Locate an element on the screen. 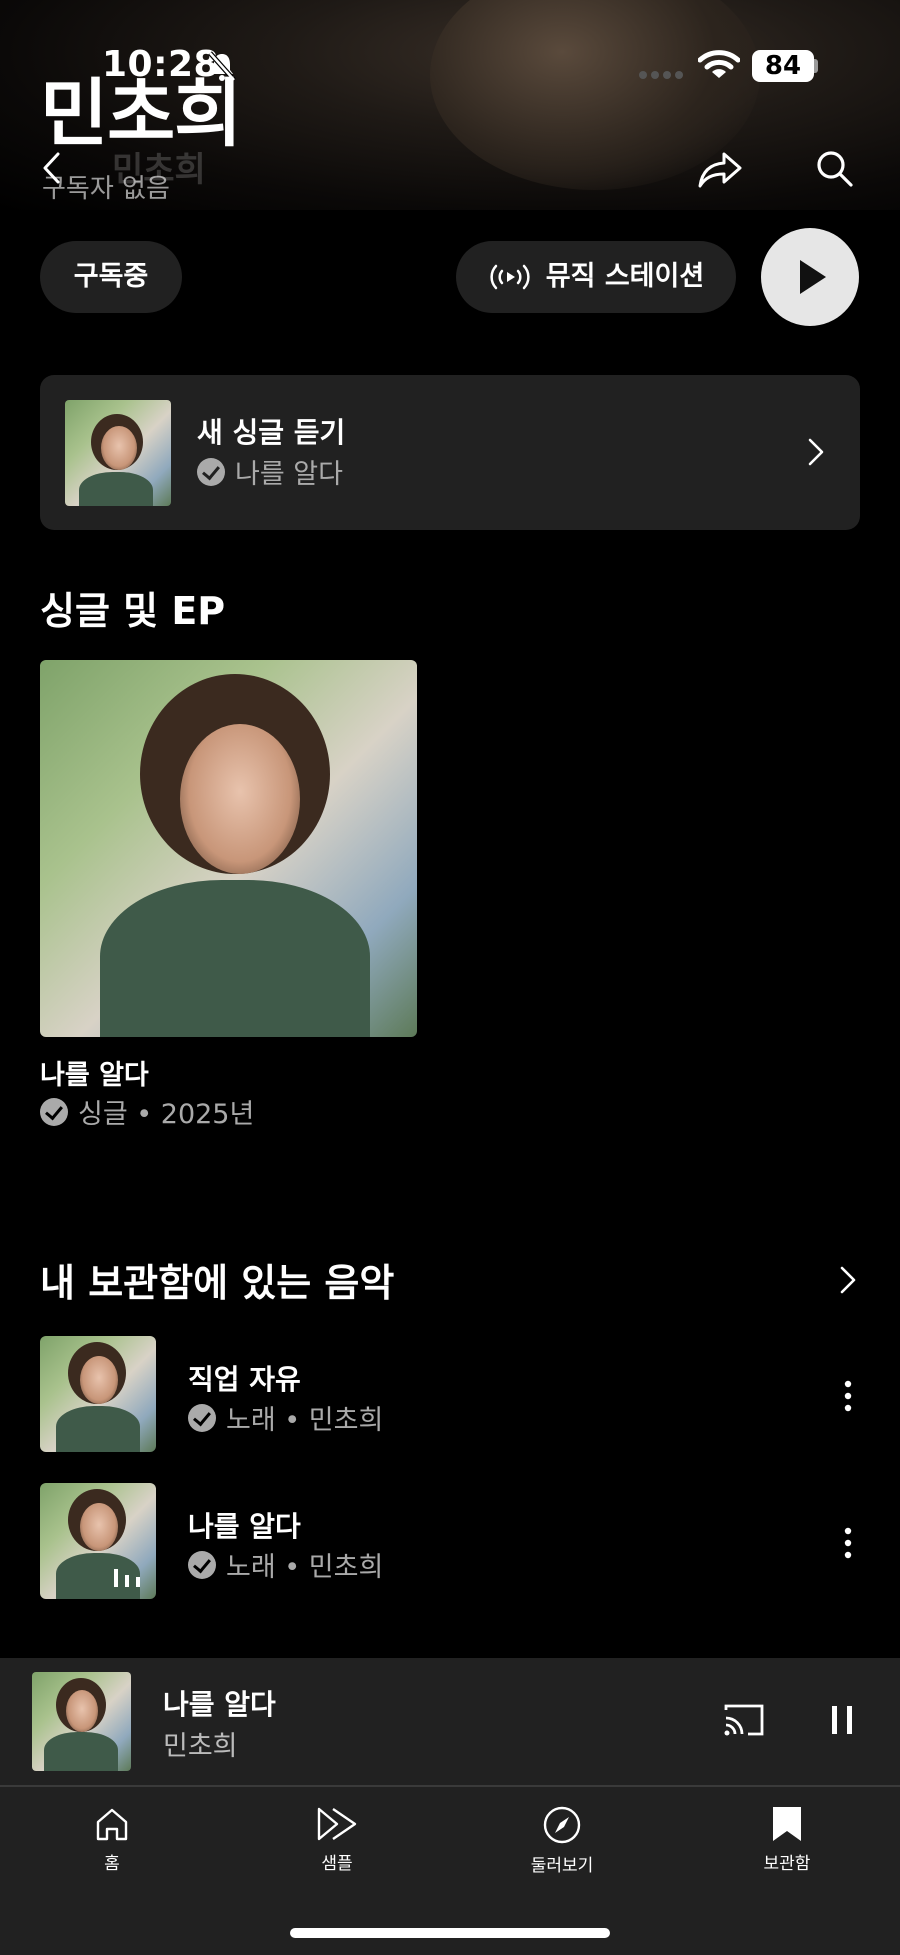 The width and height of the screenshot is (900, 1955). tab-home-label: 홈 is located at coordinates (112, 1864).